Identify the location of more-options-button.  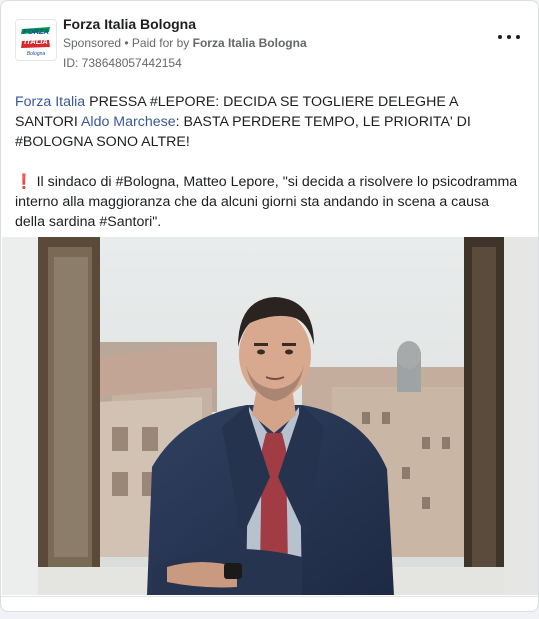
(509, 37).